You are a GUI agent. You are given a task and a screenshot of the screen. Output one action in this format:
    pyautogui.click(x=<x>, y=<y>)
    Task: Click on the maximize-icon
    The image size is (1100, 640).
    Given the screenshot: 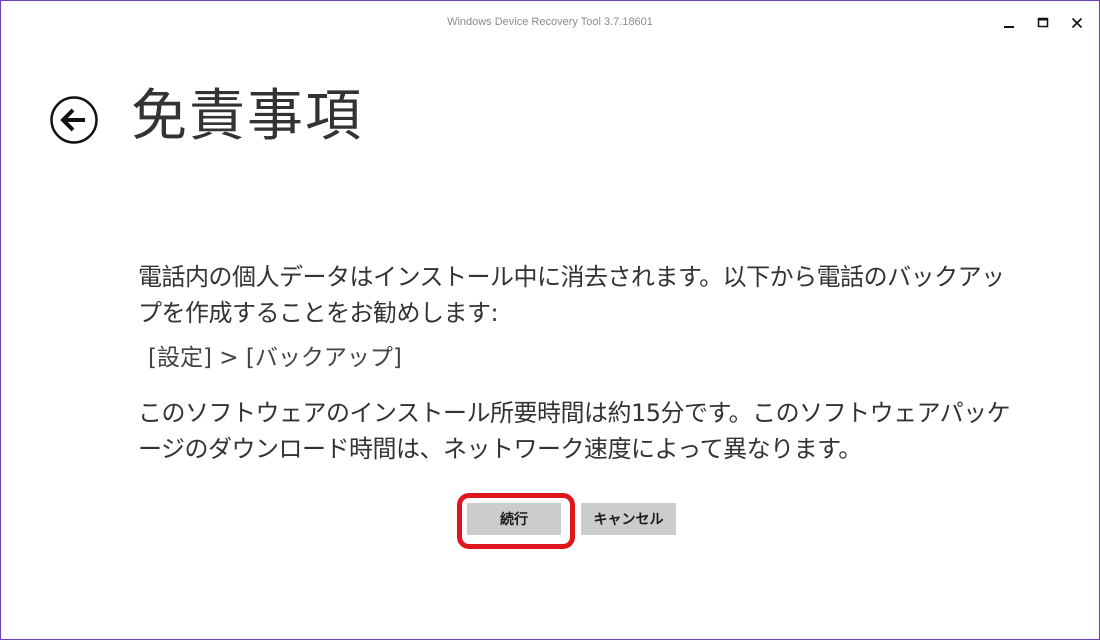 What is the action you would take?
    pyautogui.click(x=1043, y=22)
    